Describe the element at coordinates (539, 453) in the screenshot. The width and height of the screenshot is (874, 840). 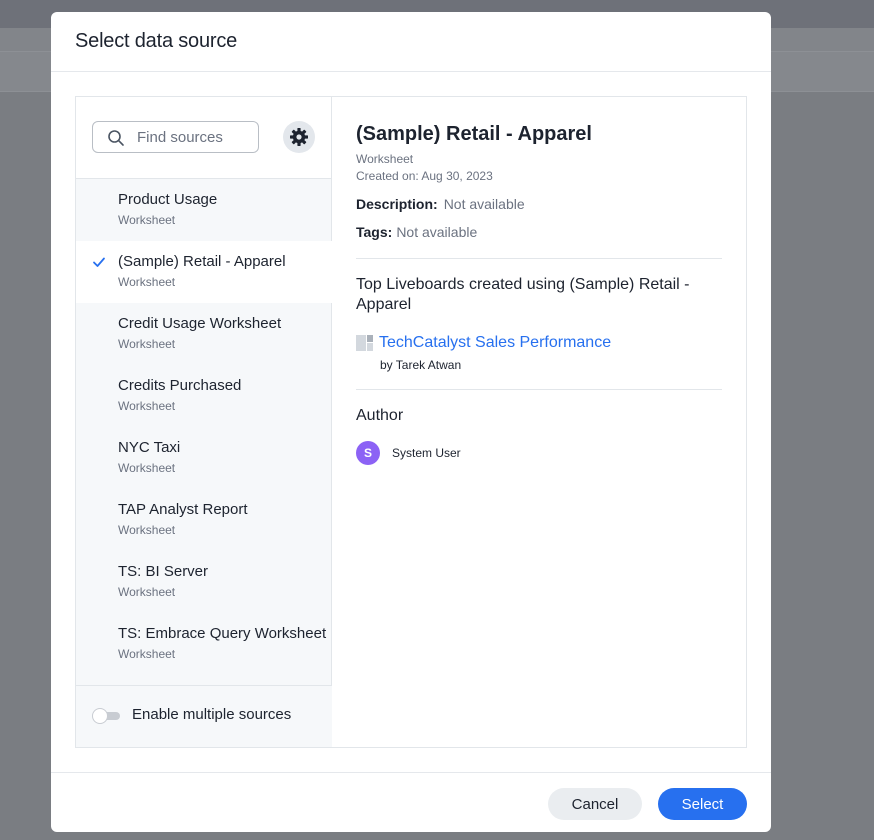
I see `author-row: S System User` at that location.